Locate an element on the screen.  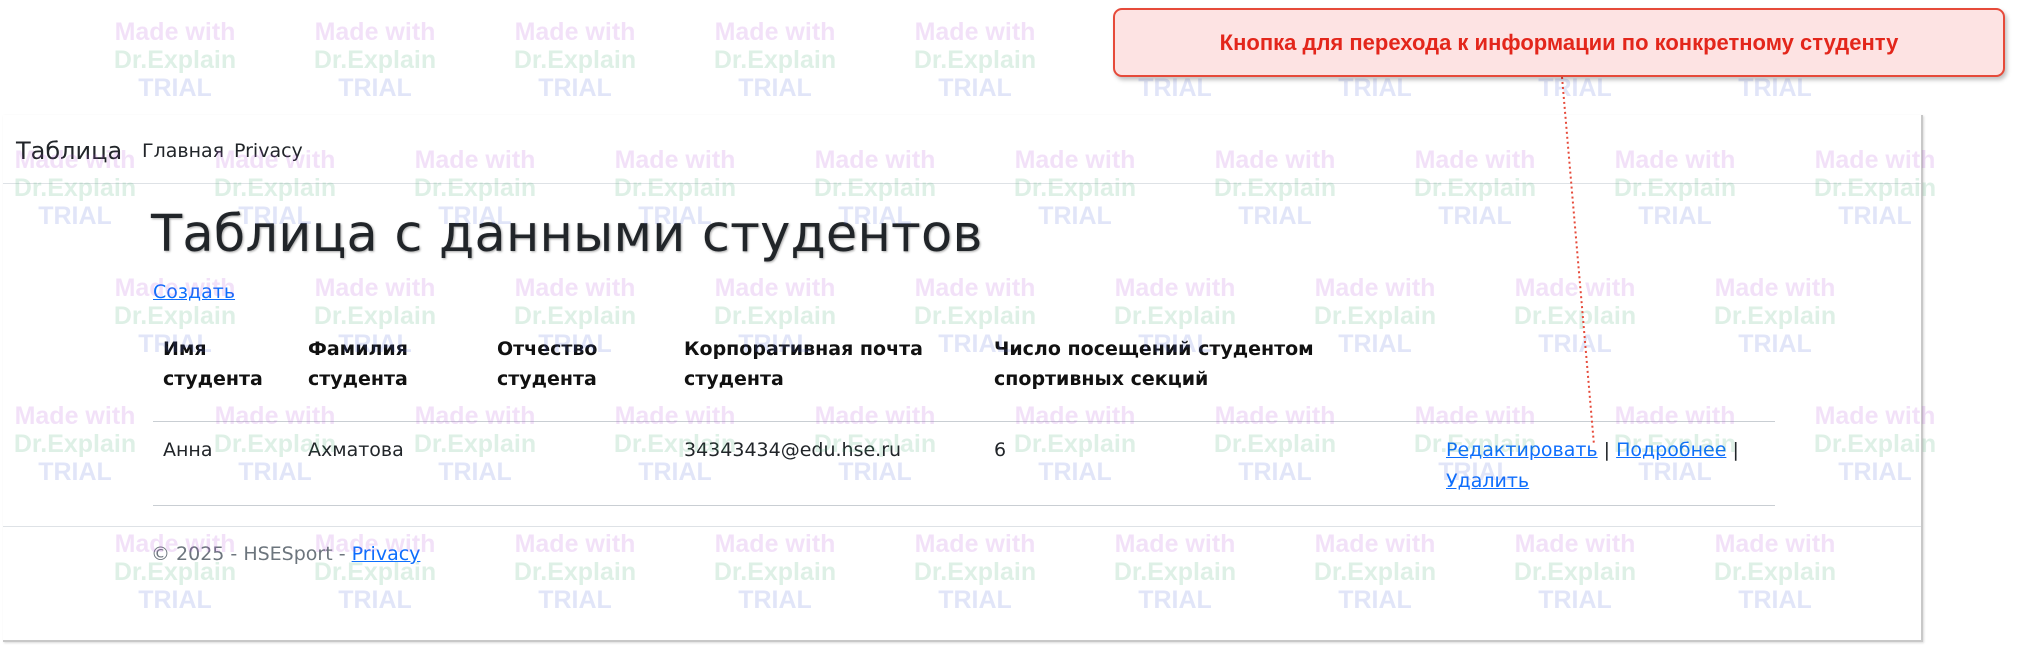
header-last-name: Фамилия студента is located at coordinates (392, 374).